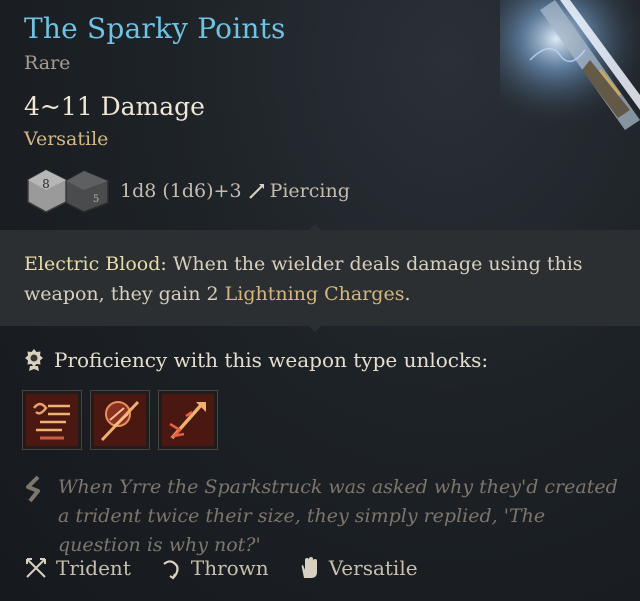 The image size is (640, 601). Describe the element at coordinates (309, 191) in the screenshot. I see `damage-type: Piercing` at that location.